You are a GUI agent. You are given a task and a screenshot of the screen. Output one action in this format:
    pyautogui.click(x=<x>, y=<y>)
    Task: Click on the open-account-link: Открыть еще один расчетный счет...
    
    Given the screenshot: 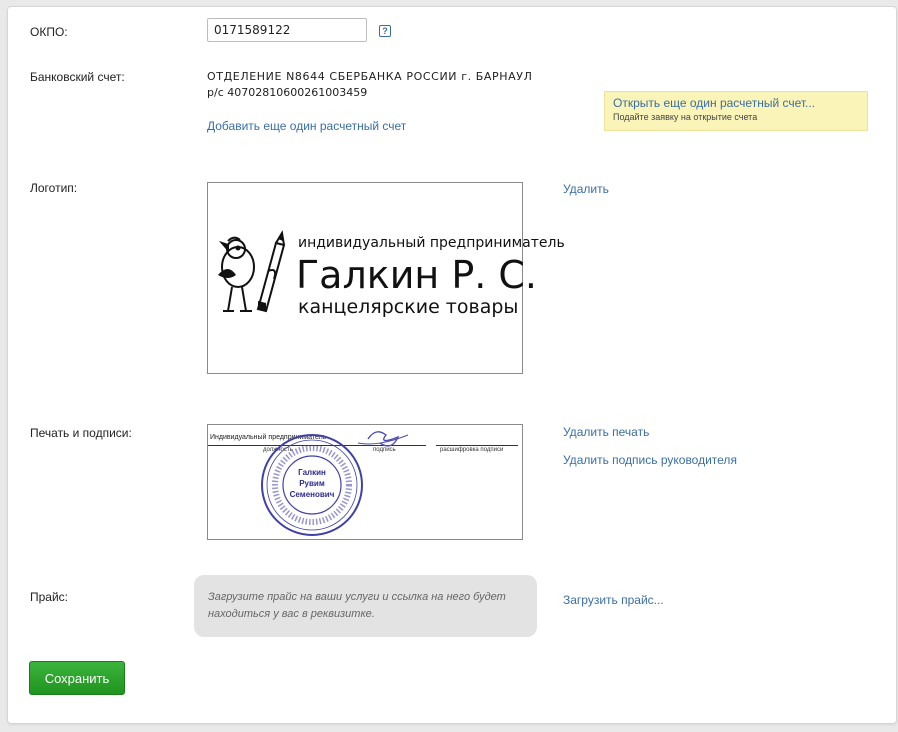 What is the action you would take?
    pyautogui.click(x=736, y=103)
    